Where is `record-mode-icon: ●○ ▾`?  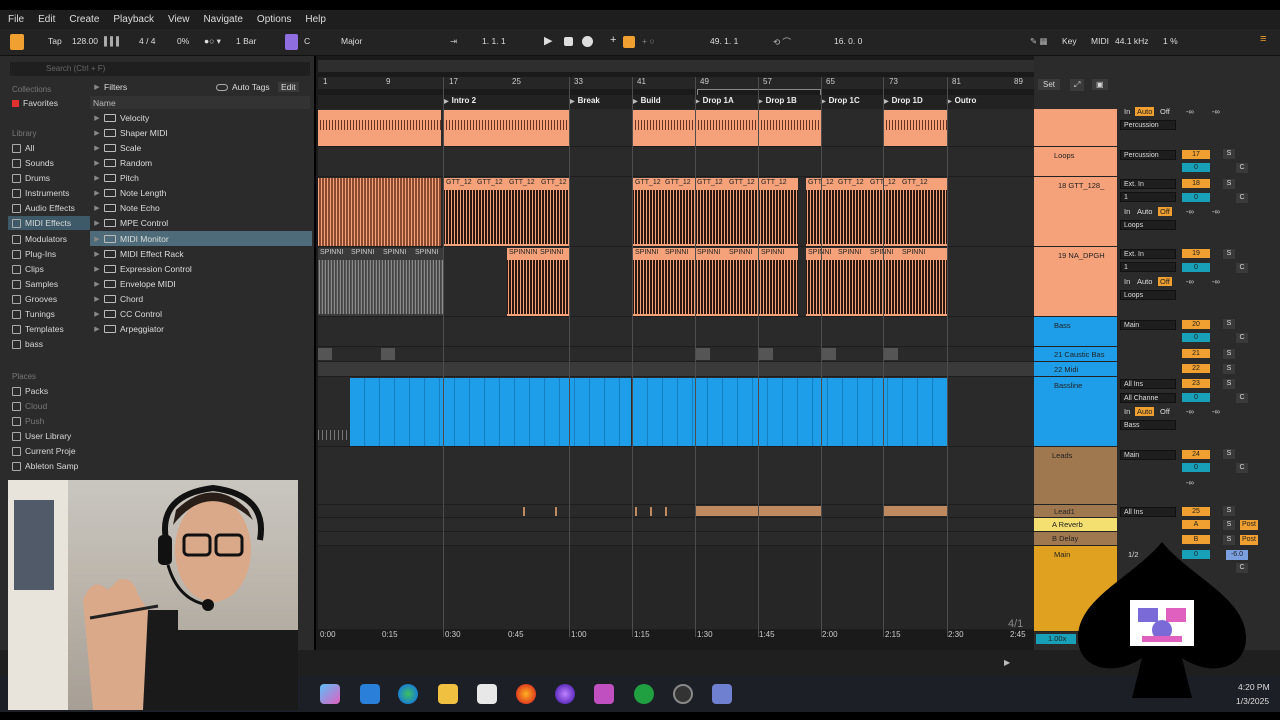 record-mode-icon: ●○ ▾ is located at coordinates (212, 41).